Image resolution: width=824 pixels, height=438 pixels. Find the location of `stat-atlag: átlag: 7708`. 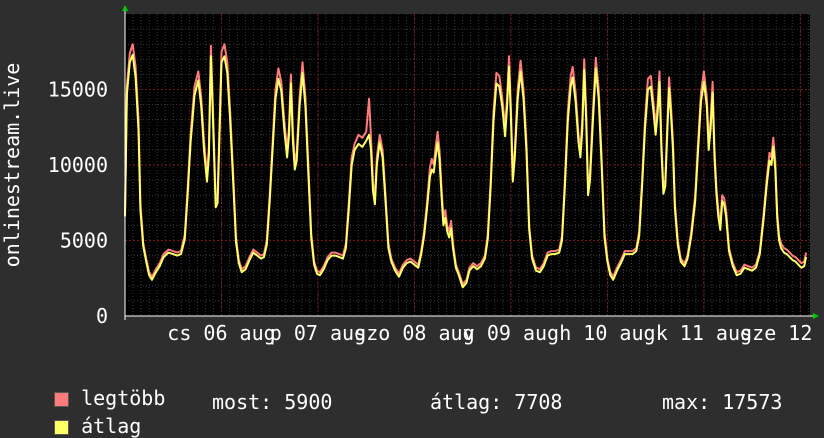

stat-atlag: átlag: 7708 is located at coordinates (496, 402).